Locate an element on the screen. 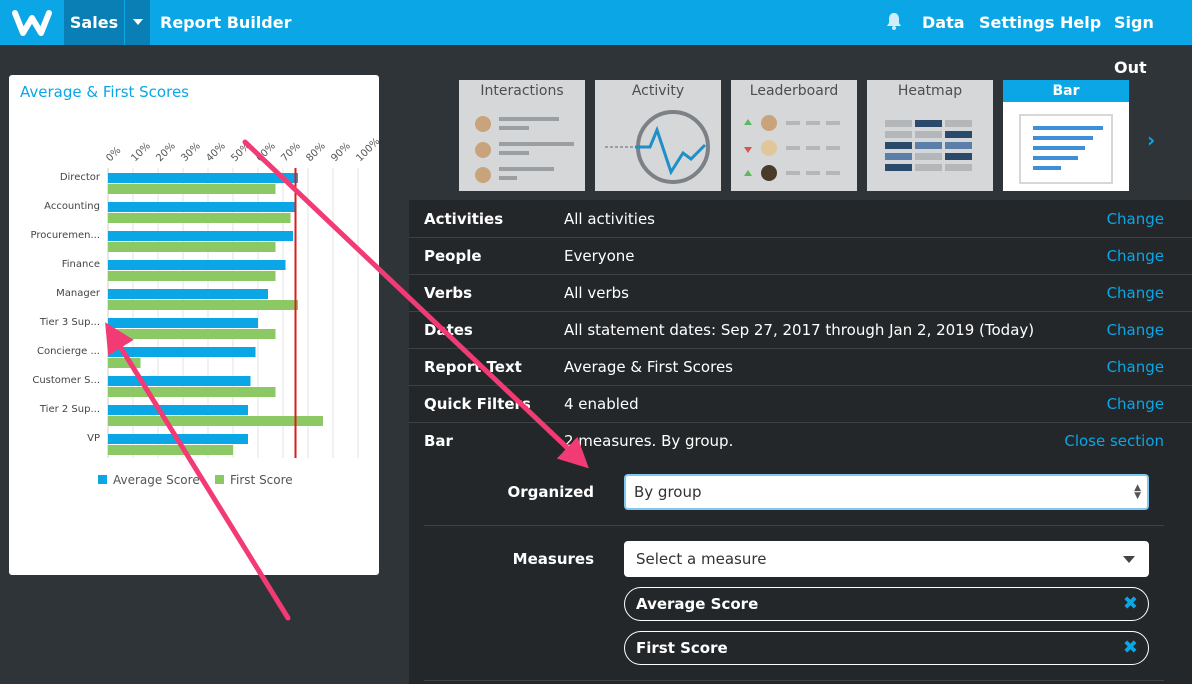 This screenshot has height=684, width=1192. x-tick-label: 40% is located at coordinates (216, 153).